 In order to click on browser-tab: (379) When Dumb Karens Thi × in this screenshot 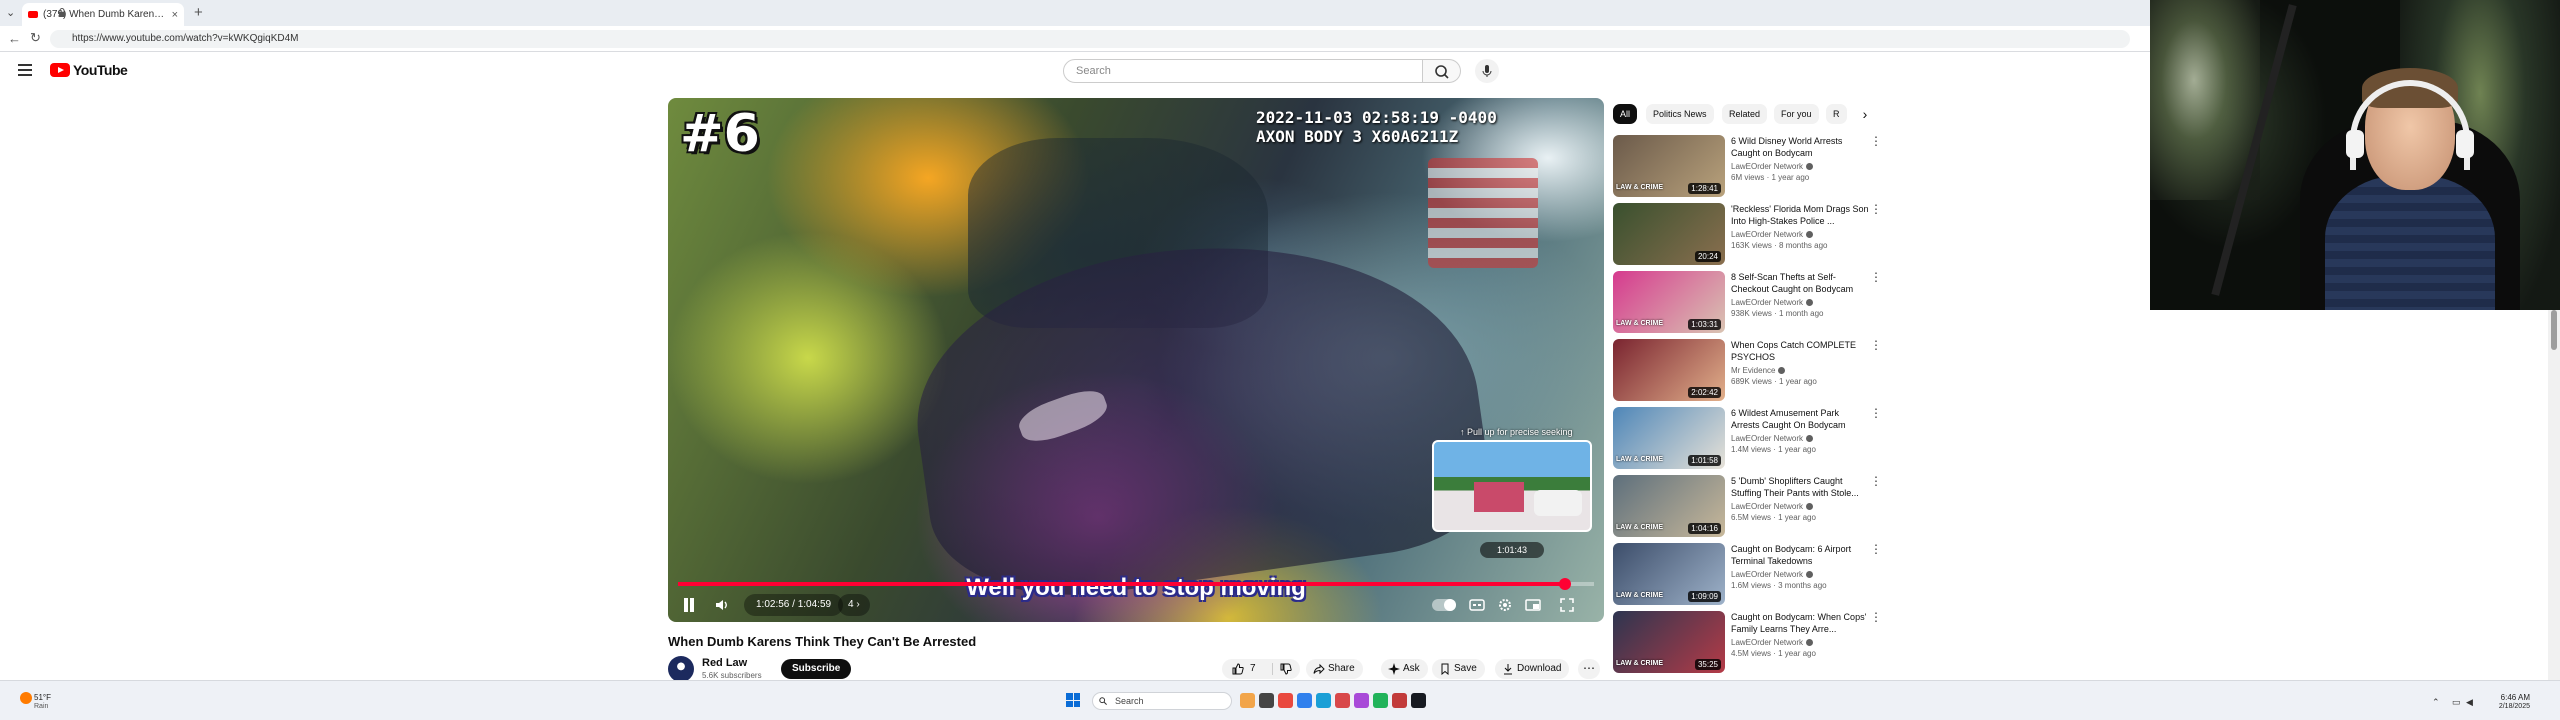, I will do `click(103, 14)`.